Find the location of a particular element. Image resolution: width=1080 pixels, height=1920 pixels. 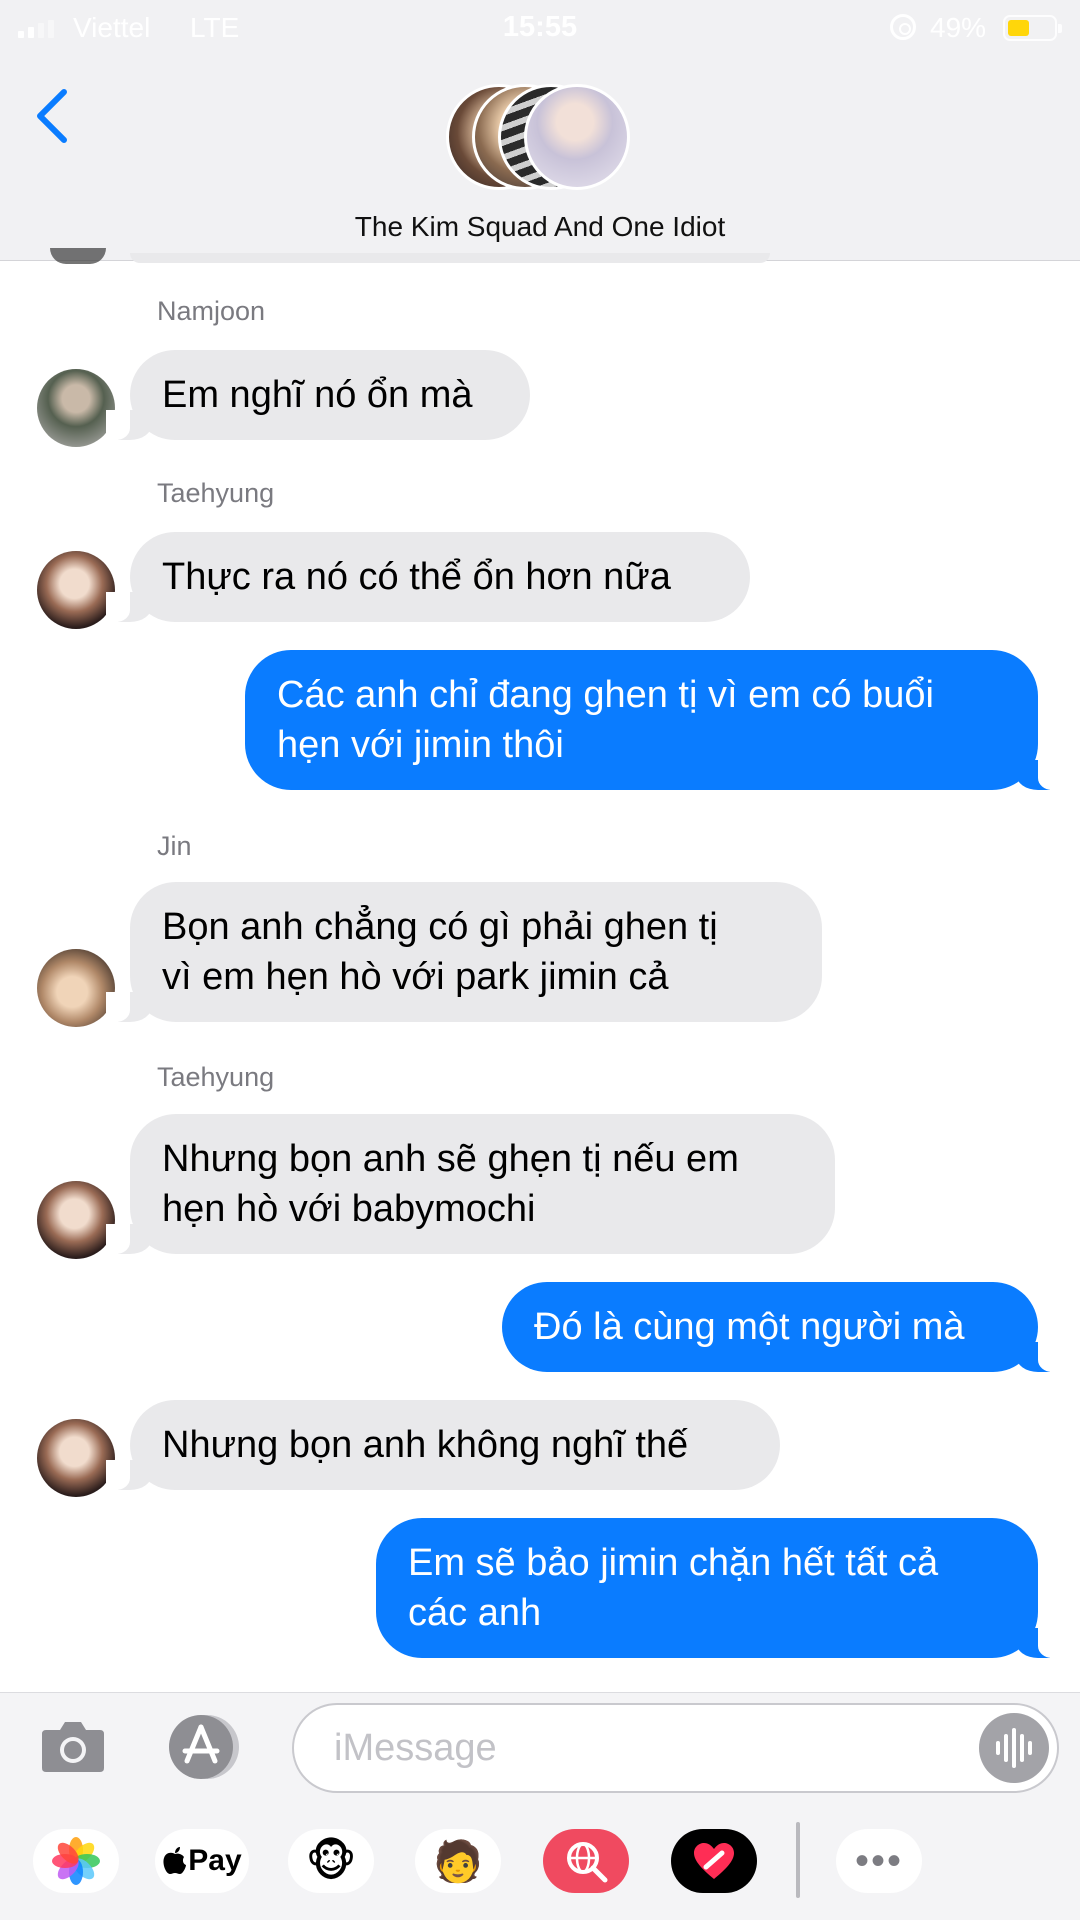

apple-logo-icon is located at coordinates (175, 1860).